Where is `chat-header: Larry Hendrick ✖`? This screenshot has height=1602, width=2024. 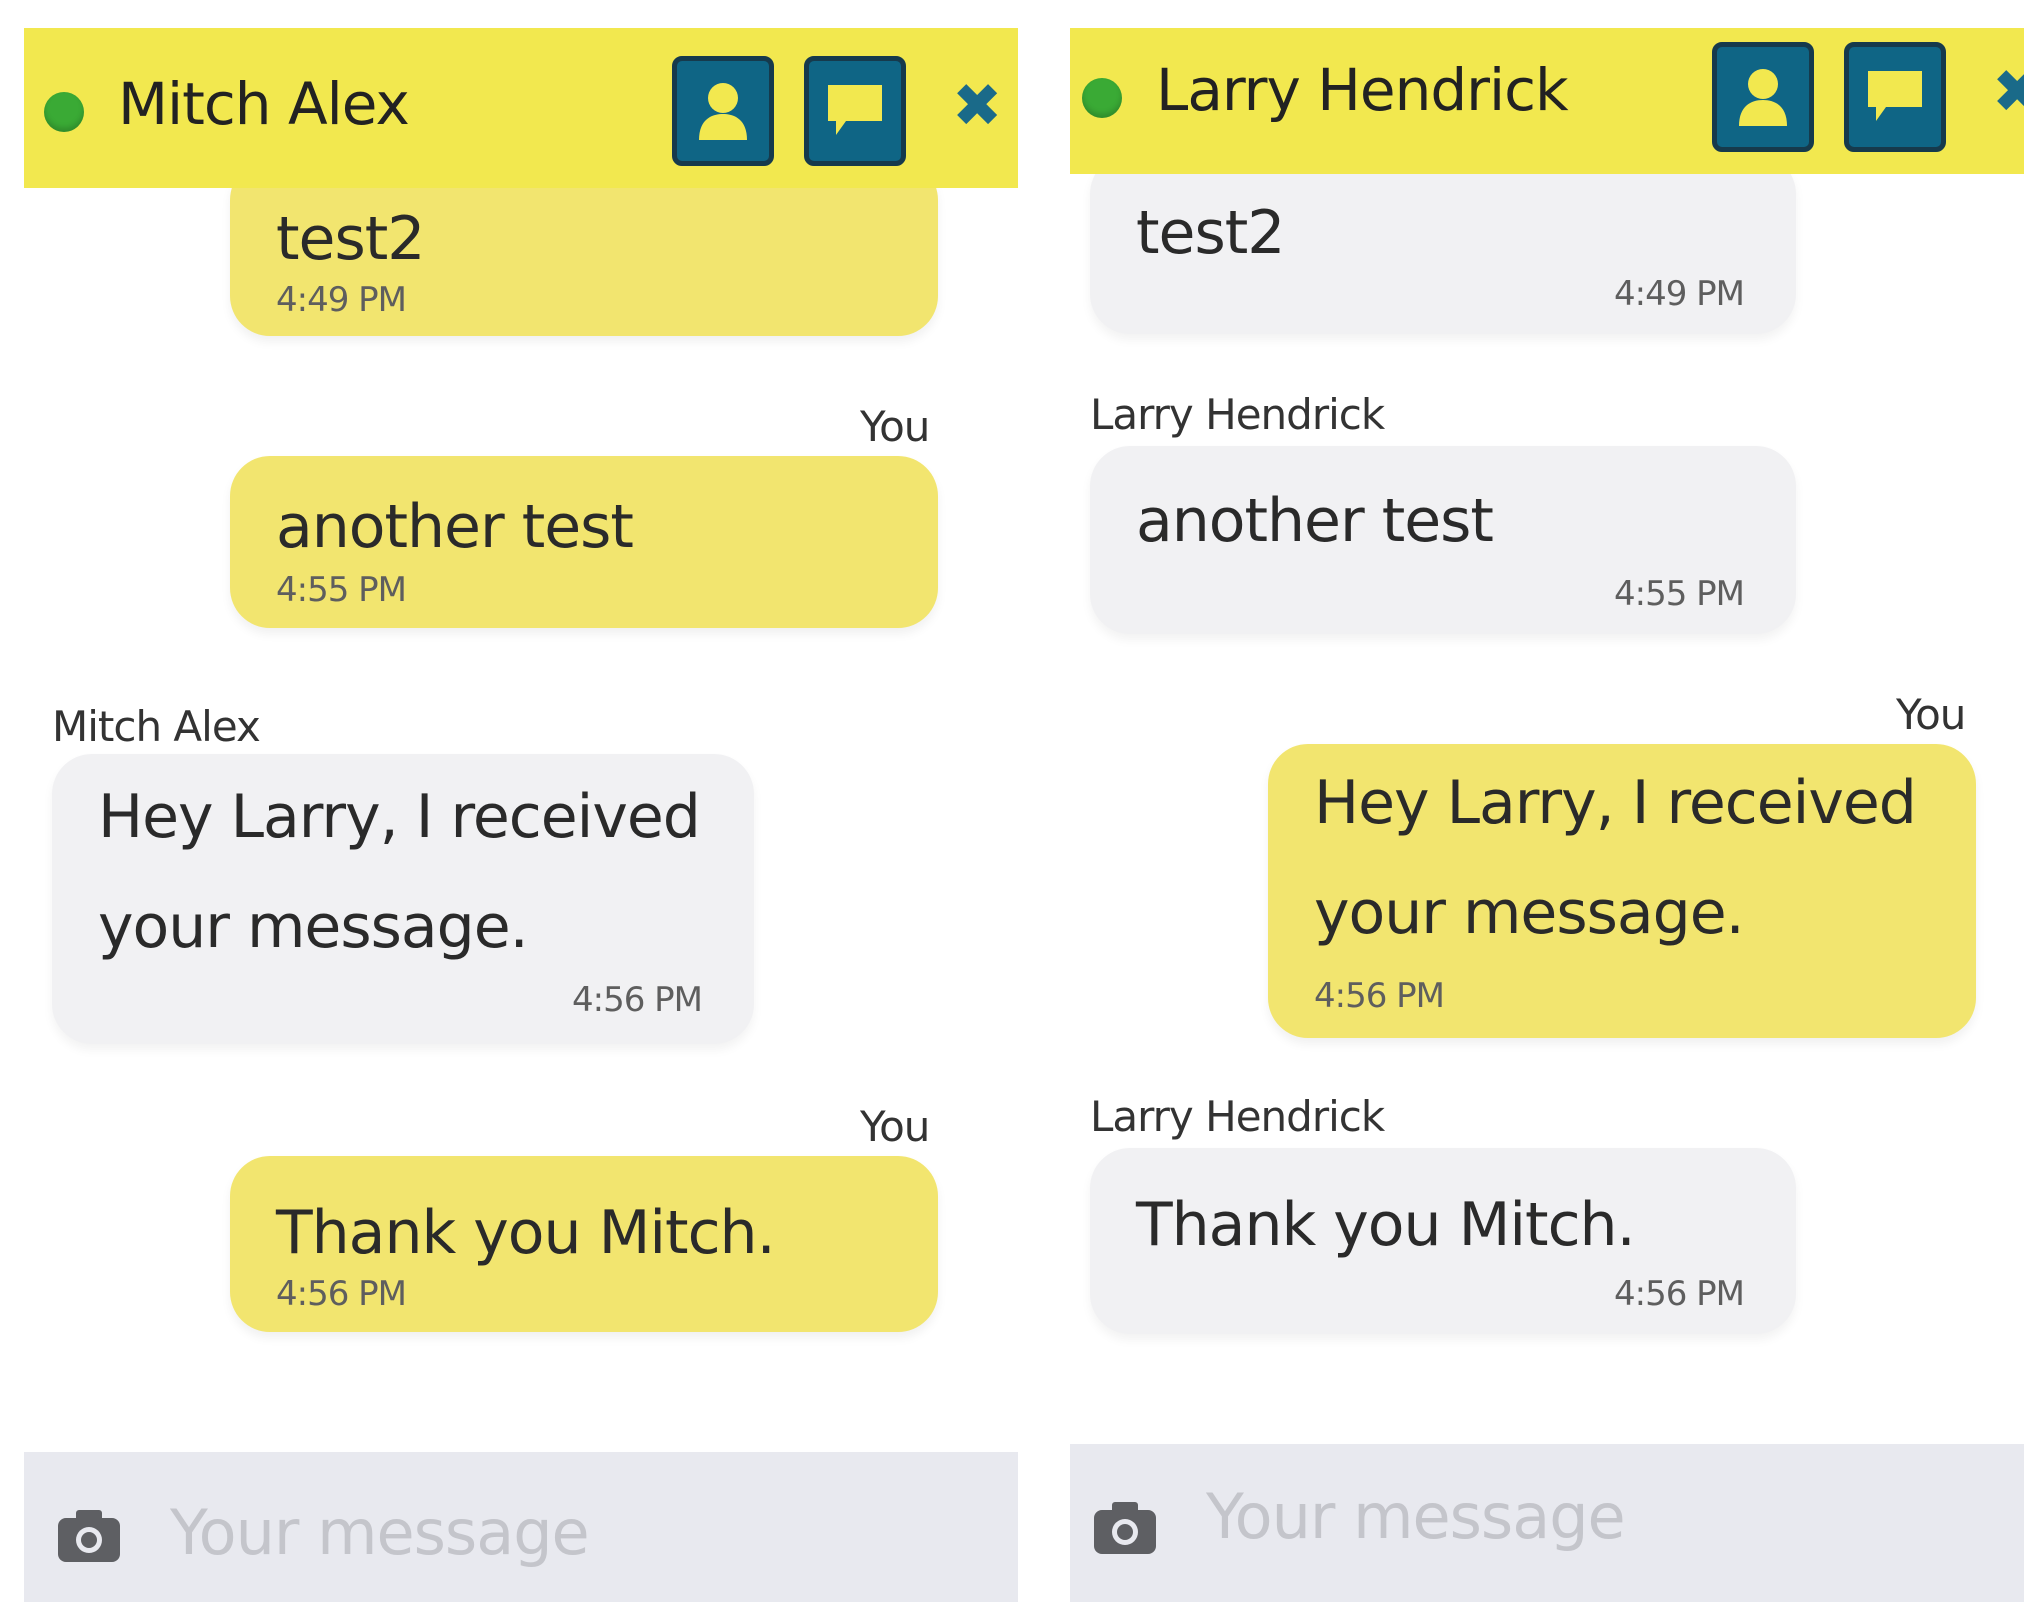 chat-header: Larry Hendrick ✖ is located at coordinates (1547, 101).